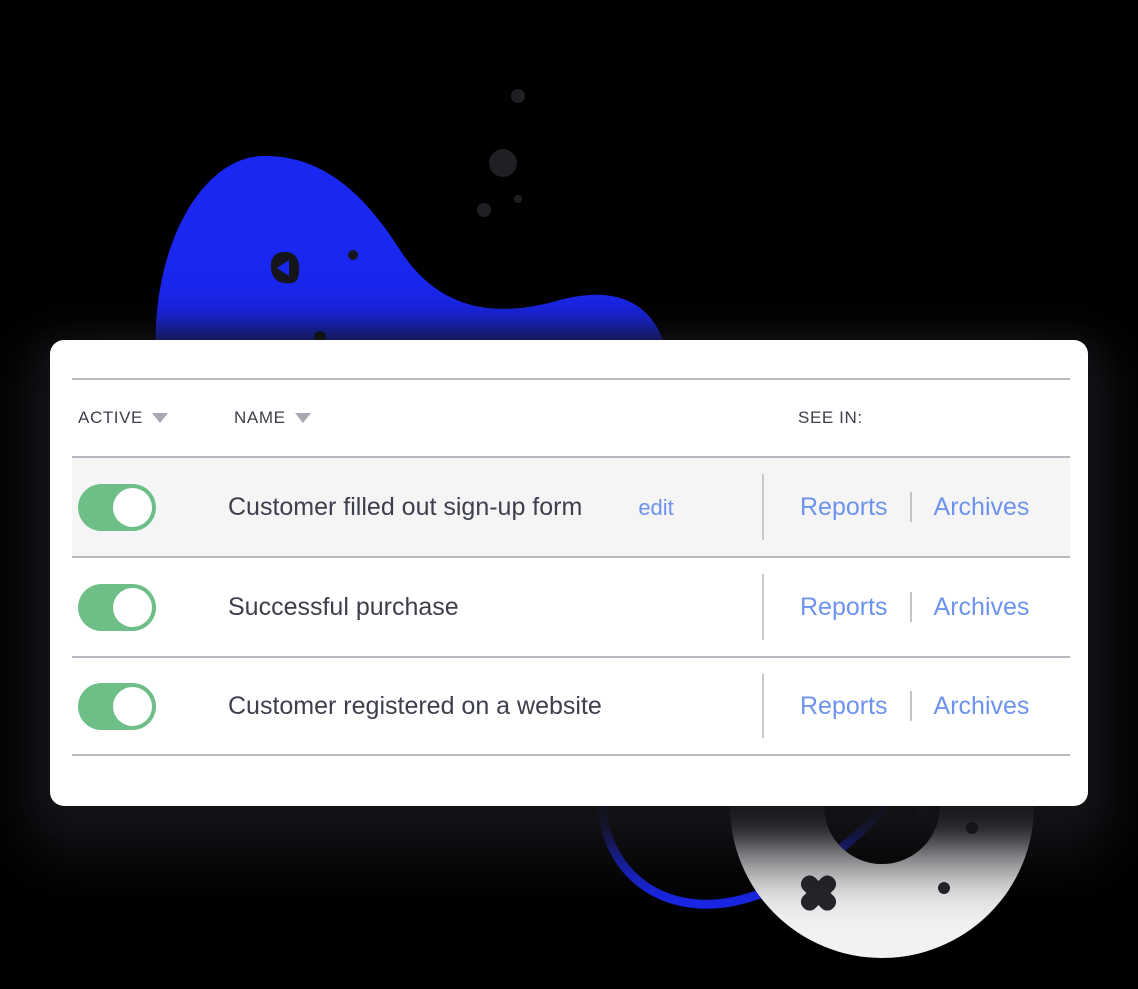 The height and width of the screenshot is (989, 1138). I want to click on row-title: Customer registered on a website, so click(415, 705).